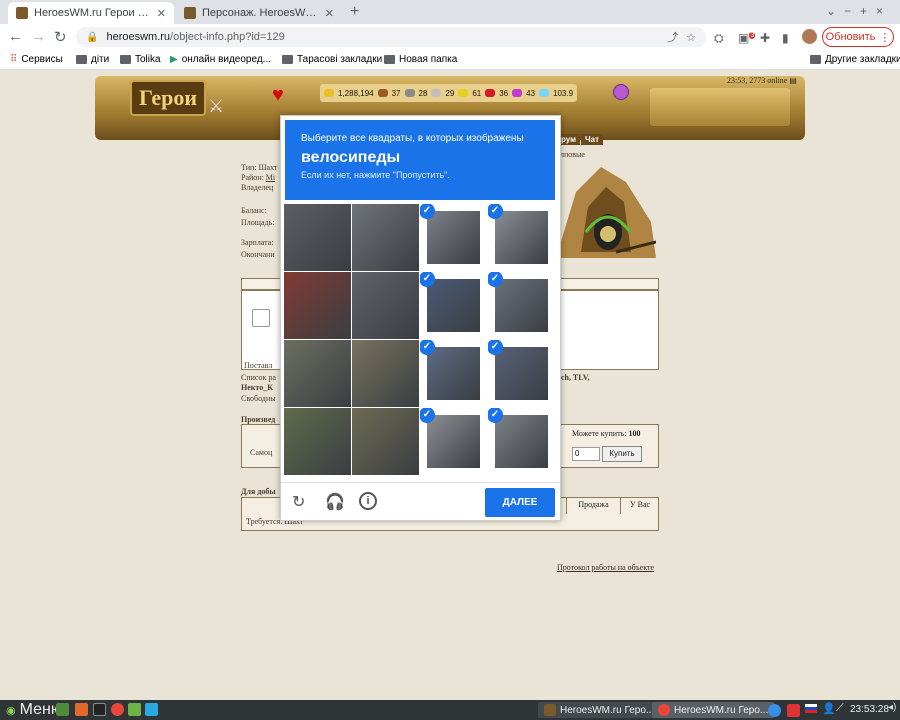  I want to click on extension-shield-icon: ⛭, so click(719, 38).